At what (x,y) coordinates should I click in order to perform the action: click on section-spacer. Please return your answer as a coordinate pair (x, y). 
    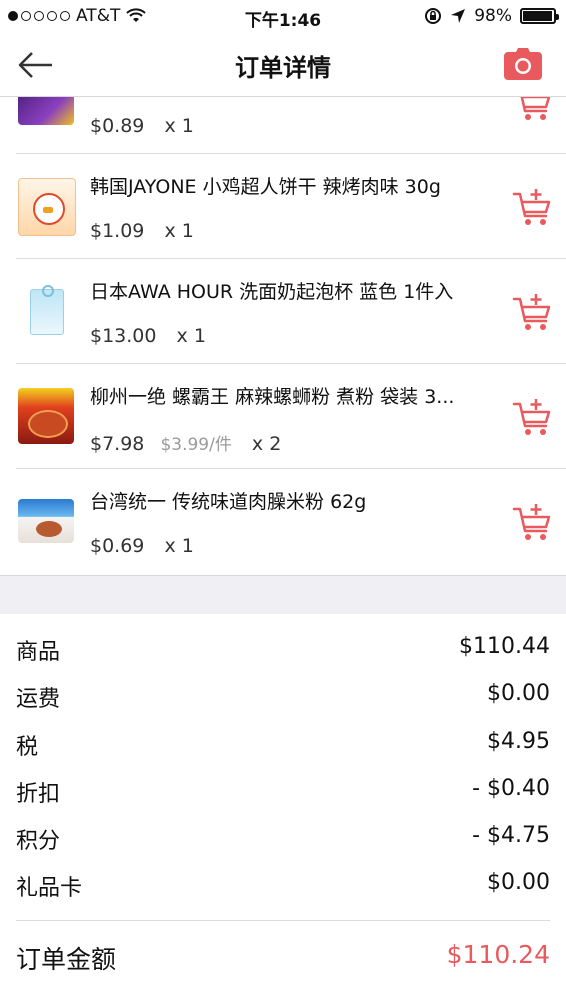
    Looking at the image, I should click on (283, 594).